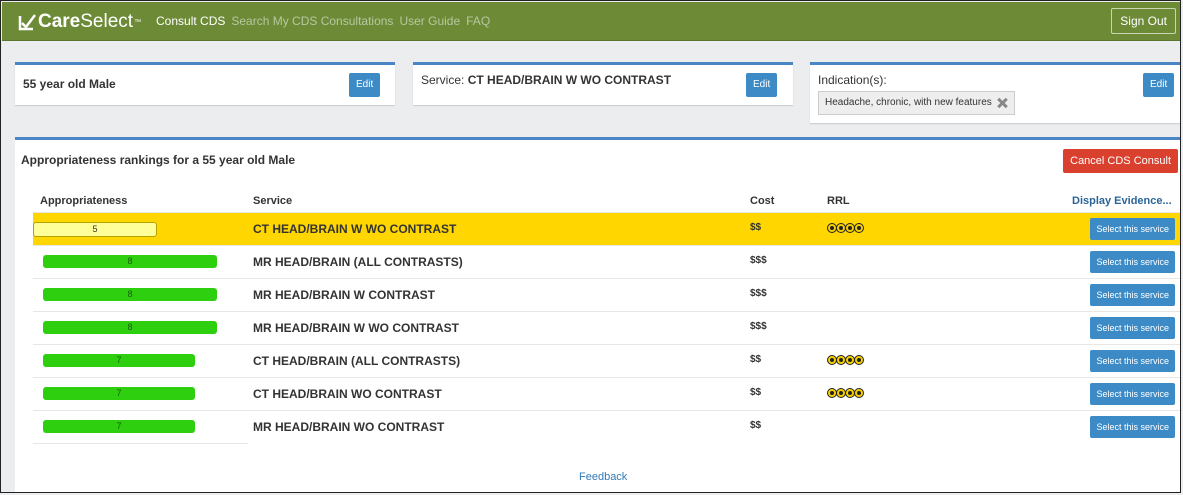 Image resolution: width=1183 pixels, height=495 pixels. I want to click on col-header-cost: Cost, so click(762, 201).